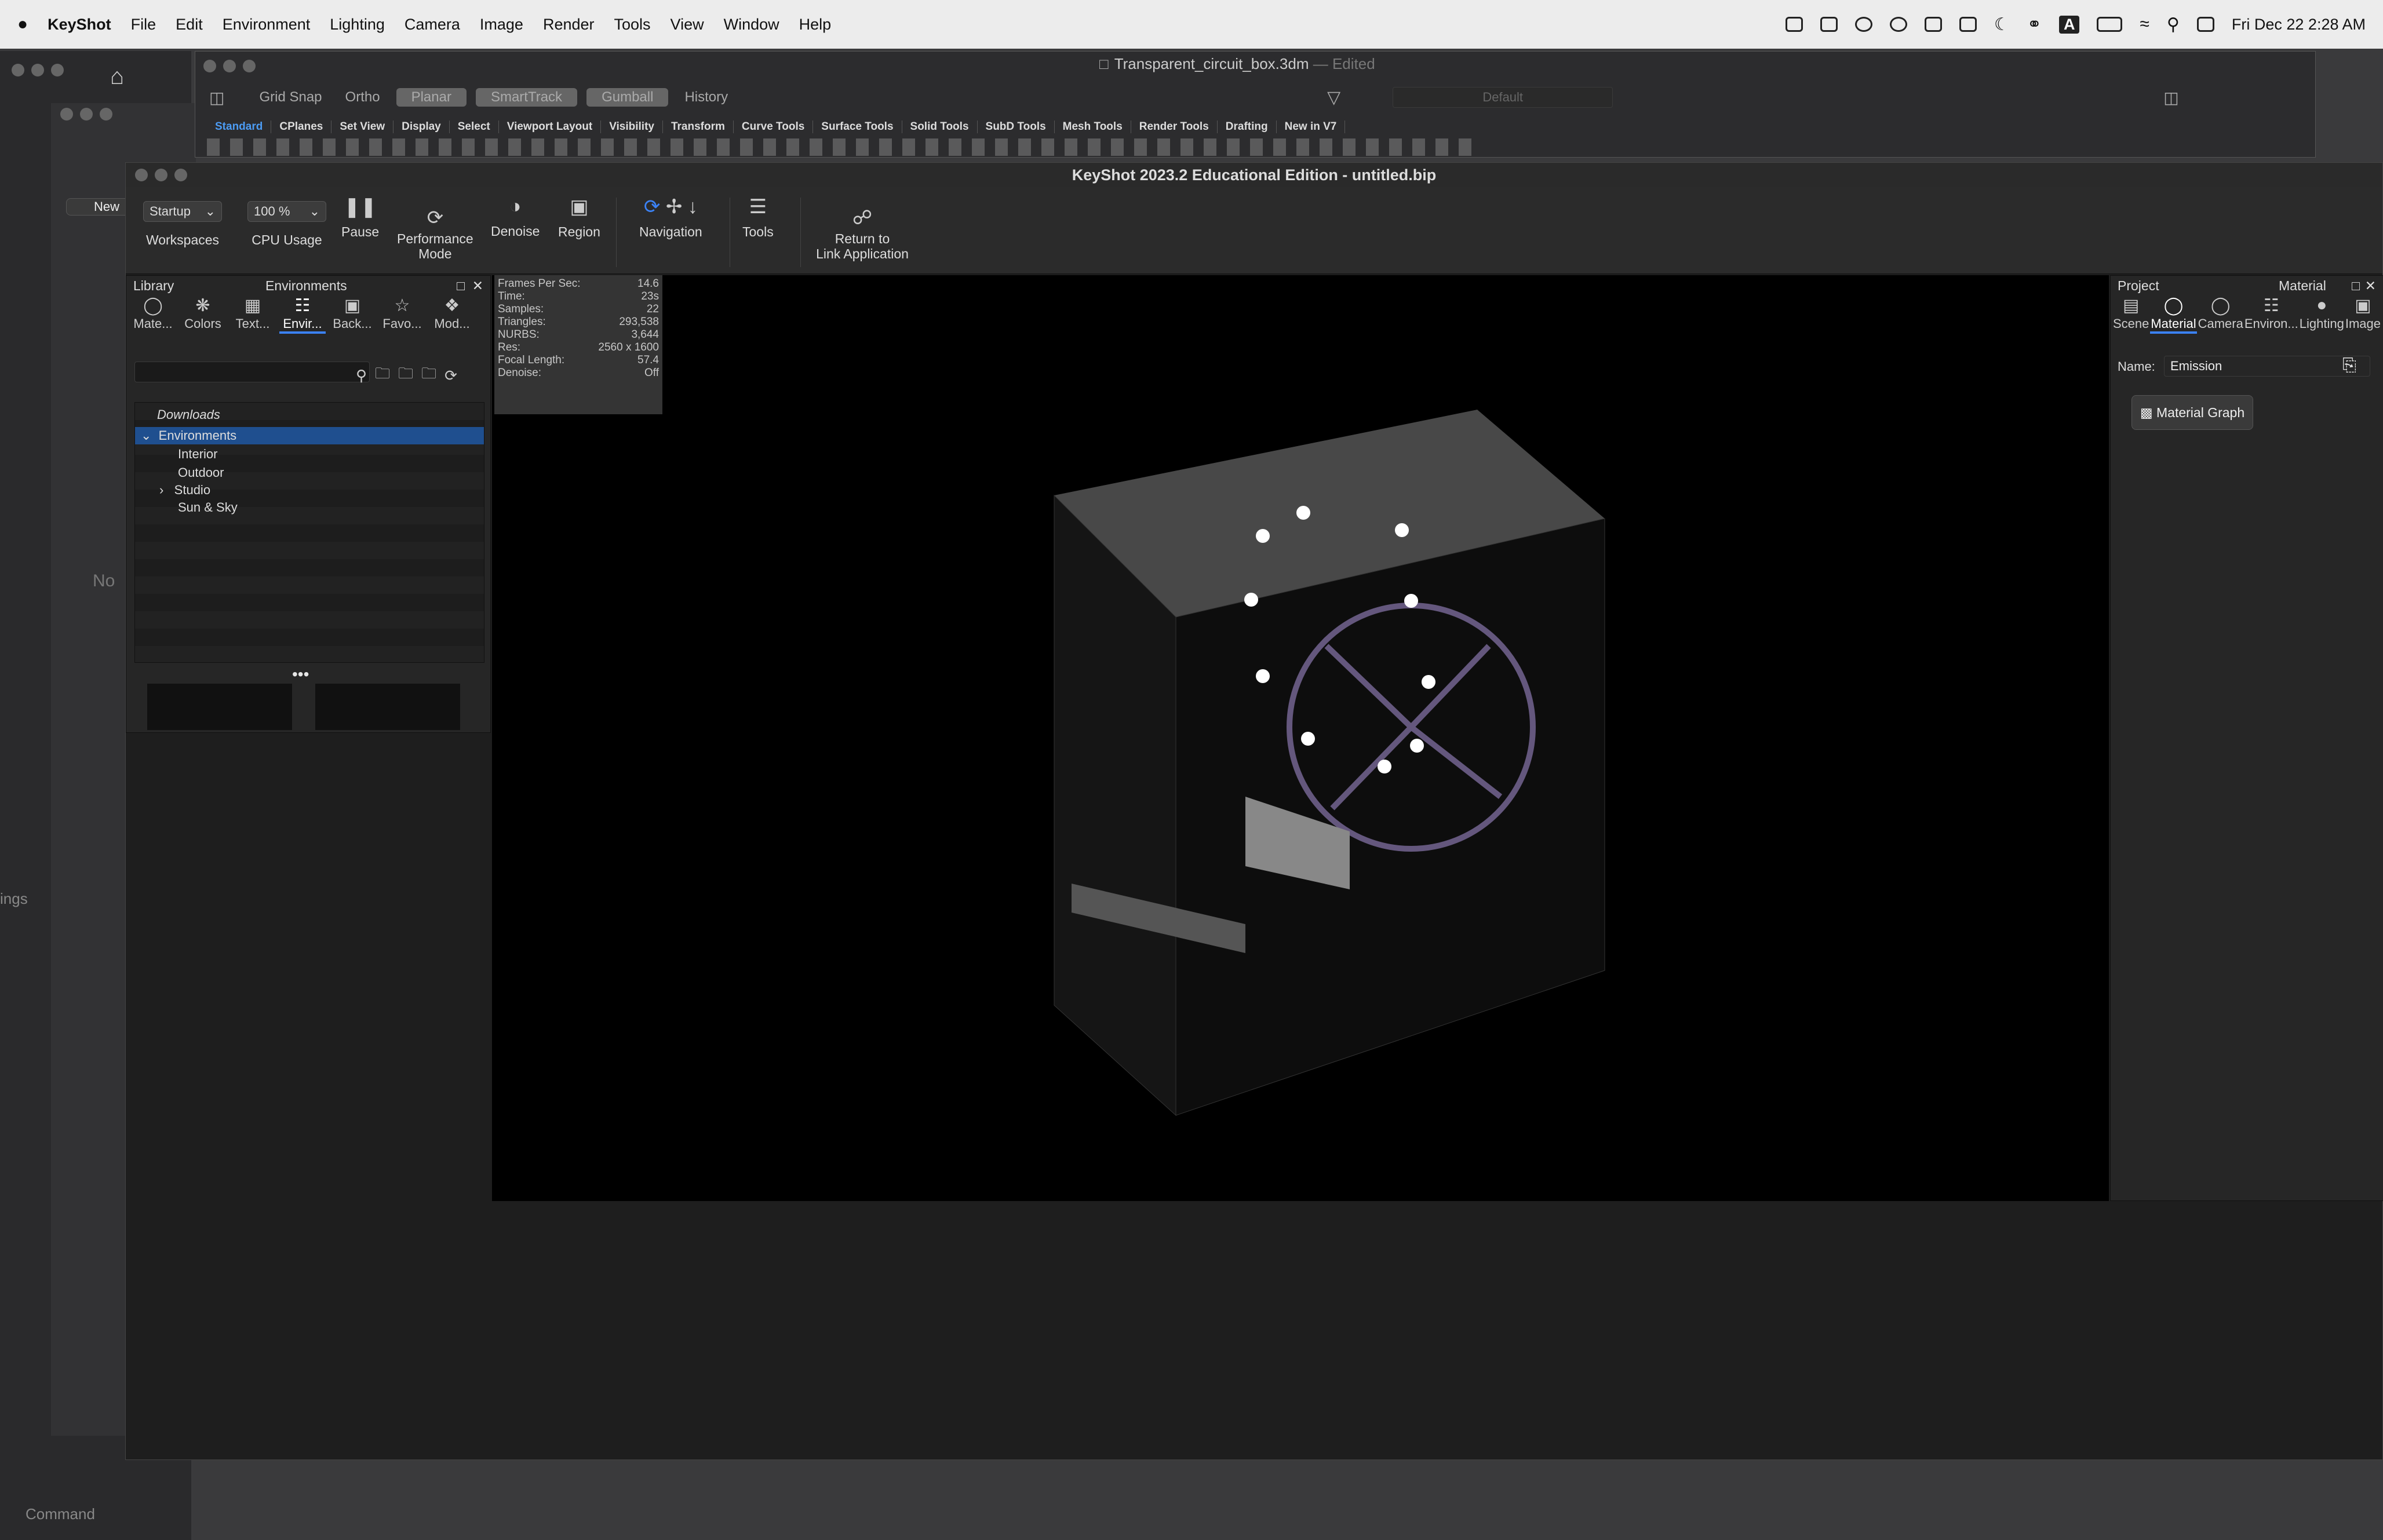  I want to click on headphones-icon: ⚭, so click(2035, 25).